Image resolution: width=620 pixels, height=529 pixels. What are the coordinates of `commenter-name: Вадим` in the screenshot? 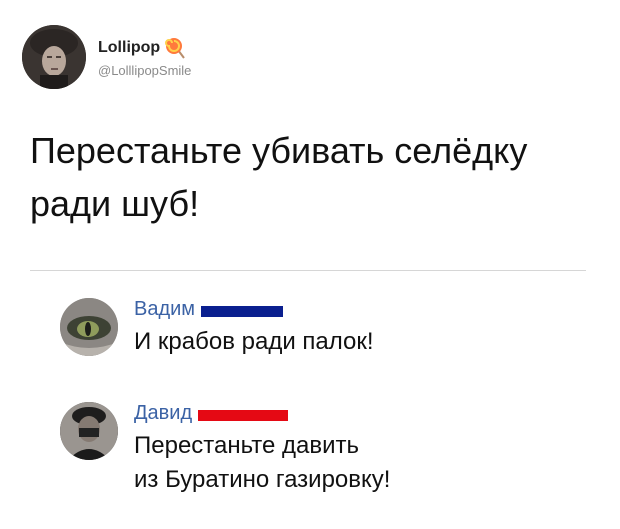 It's located at (164, 309).